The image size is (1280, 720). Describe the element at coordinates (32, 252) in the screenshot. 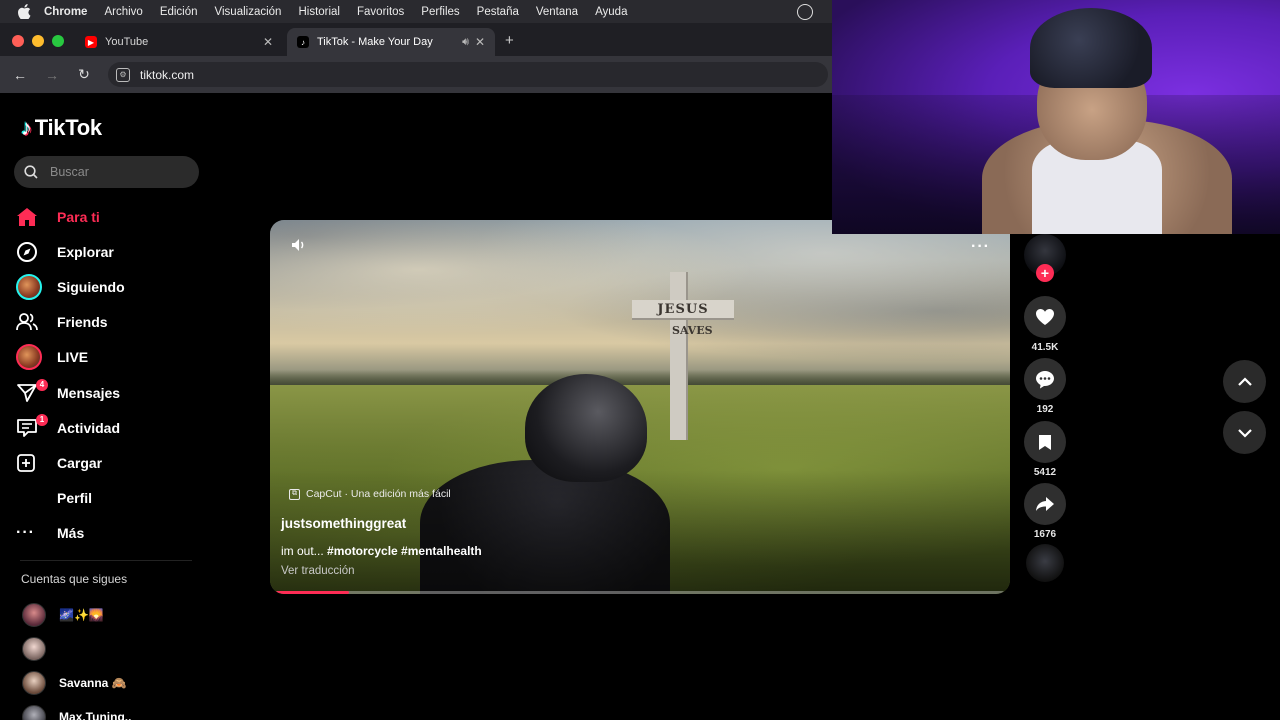

I see `compass-icon` at that location.